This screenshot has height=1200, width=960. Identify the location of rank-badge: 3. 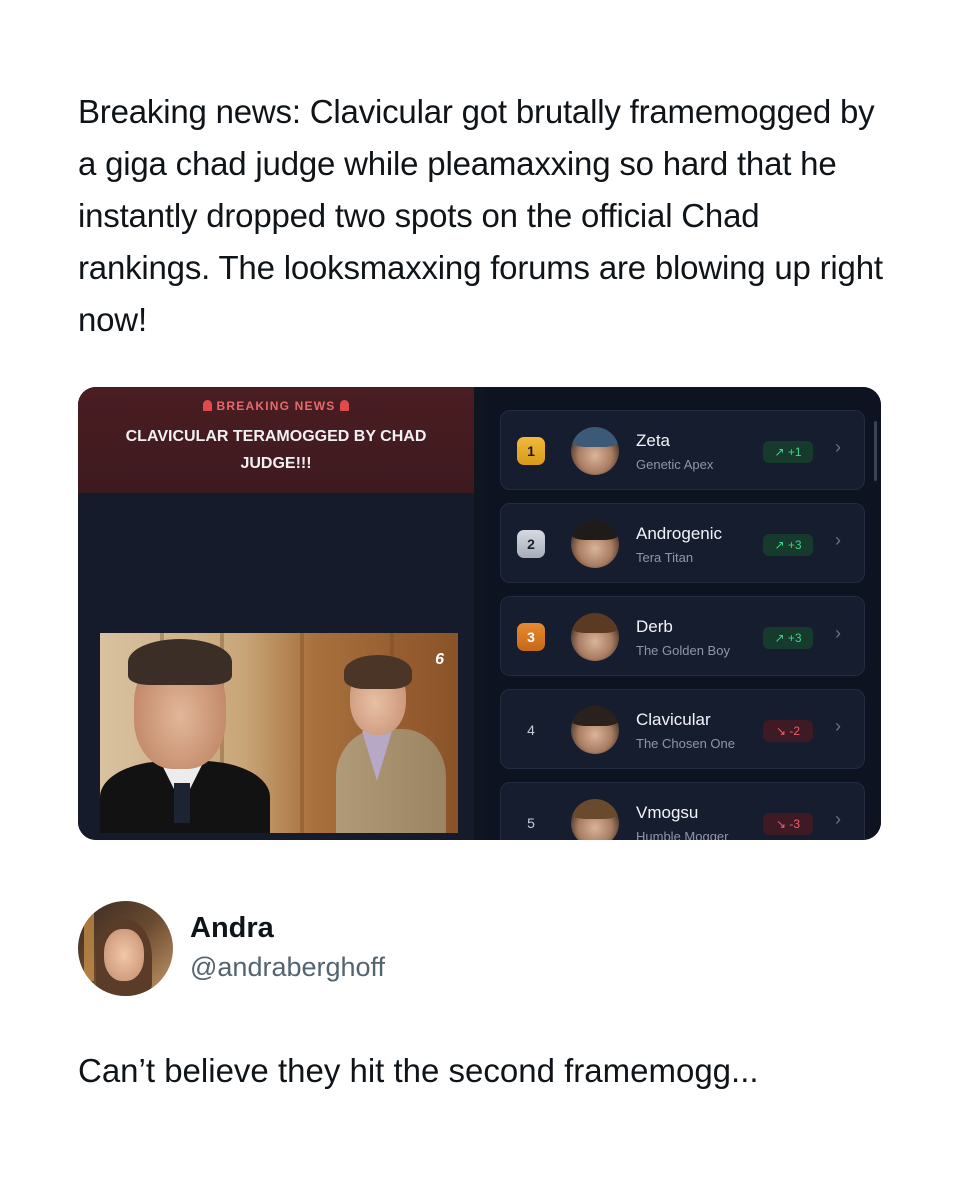
(531, 637).